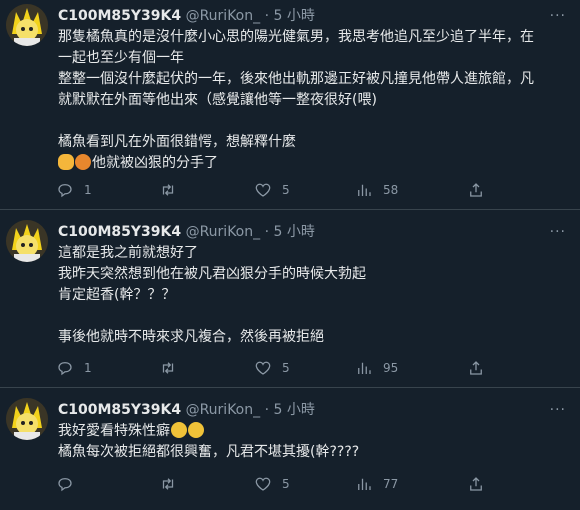 This screenshot has width=580, height=510. I want to click on tweet-line: 事後他就時不時來求凡複合，然後再被拒絕, so click(191, 337).